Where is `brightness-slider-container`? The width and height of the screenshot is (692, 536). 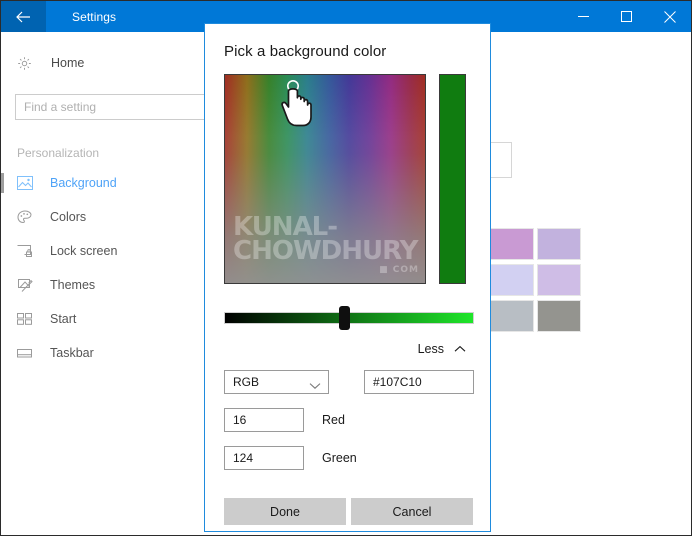
brightness-slider-container is located at coordinates (349, 318).